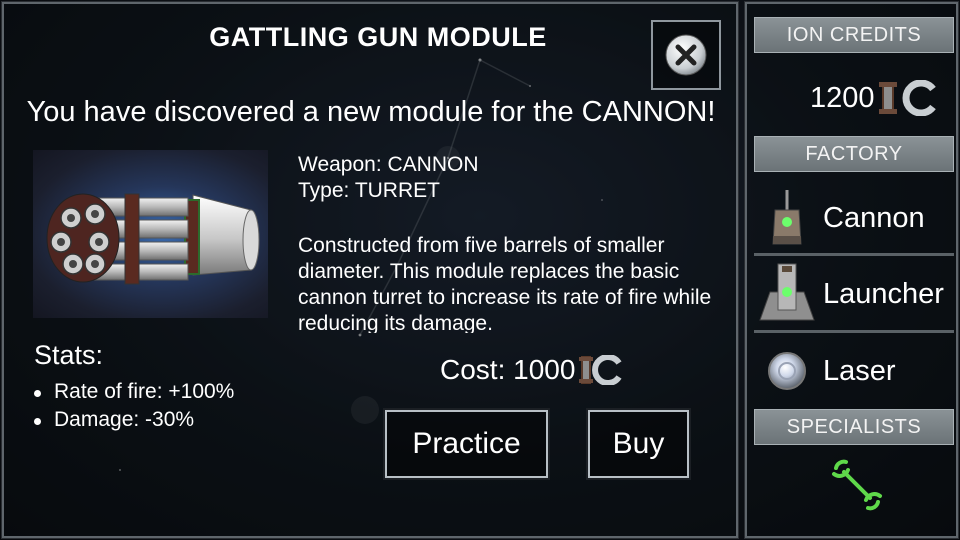 This screenshot has width=960, height=540. I want to click on specialists-header: SPECIALISTS, so click(854, 427).